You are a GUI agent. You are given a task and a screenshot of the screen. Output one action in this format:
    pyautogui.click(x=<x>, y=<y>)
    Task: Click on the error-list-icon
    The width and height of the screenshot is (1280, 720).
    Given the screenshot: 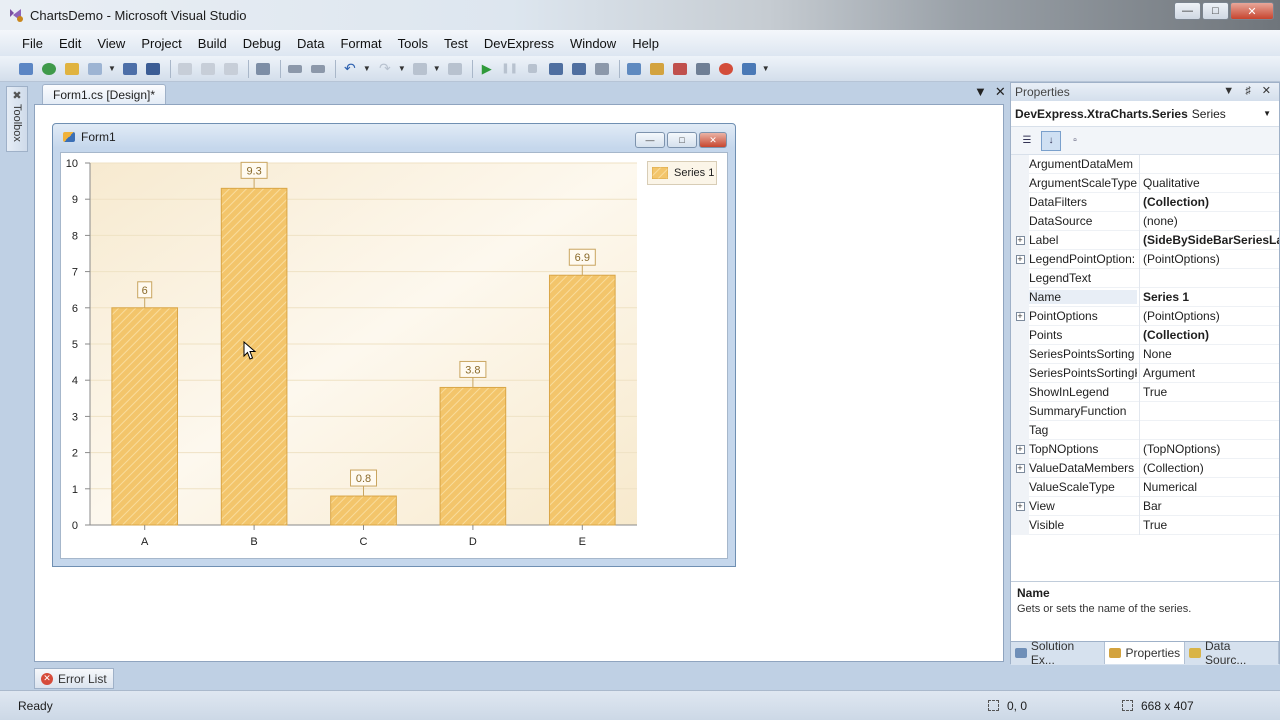 What is the action you would take?
    pyautogui.click(x=726, y=69)
    